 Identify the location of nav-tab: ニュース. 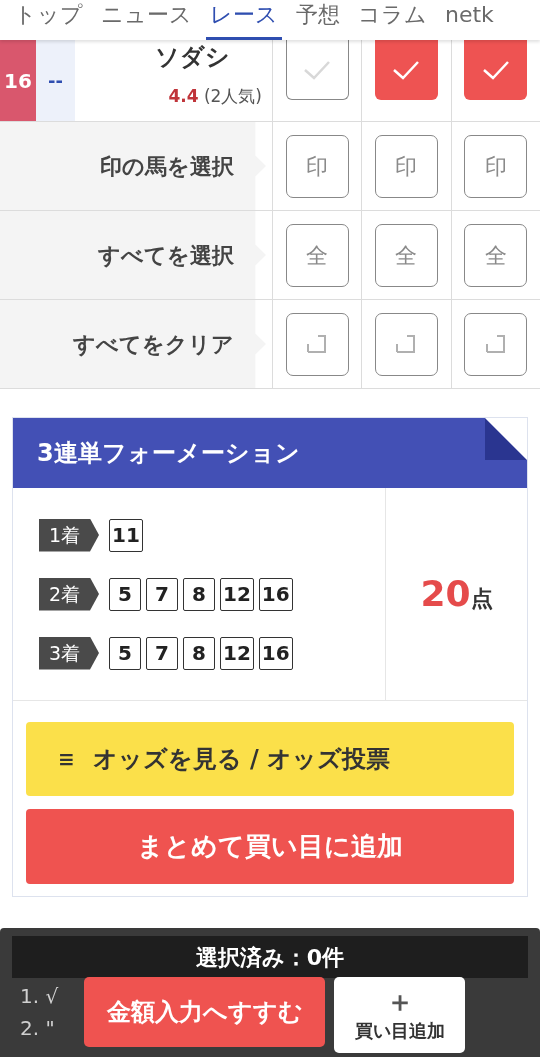
(146, 20).